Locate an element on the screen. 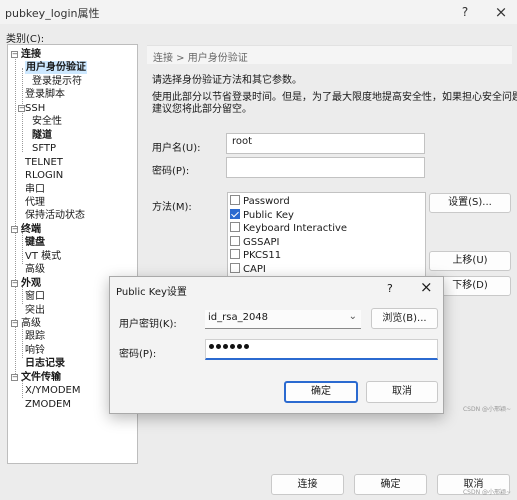 The width and height of the screenshot is (517, 500). password-input is located at coordinates (325, 167).